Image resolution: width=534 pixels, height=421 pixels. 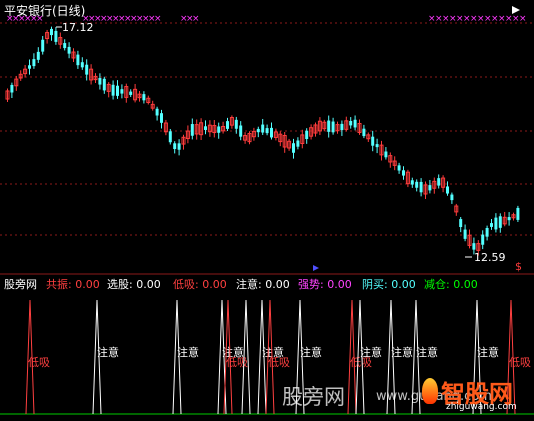 I want to click on legend-stock-pick: 选股: 0.00, so click(x=134, y=284).